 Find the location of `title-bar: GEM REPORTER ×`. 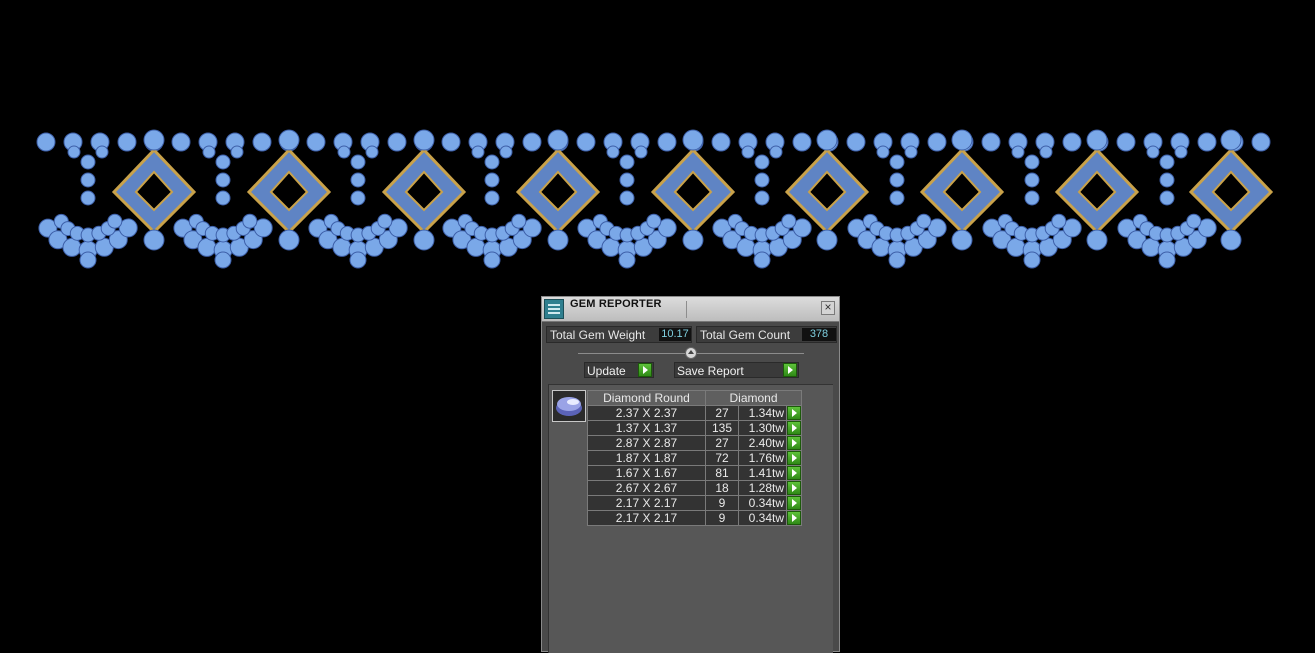

title-bar: GEM REPORTER × is located at coordinates (690, 309).